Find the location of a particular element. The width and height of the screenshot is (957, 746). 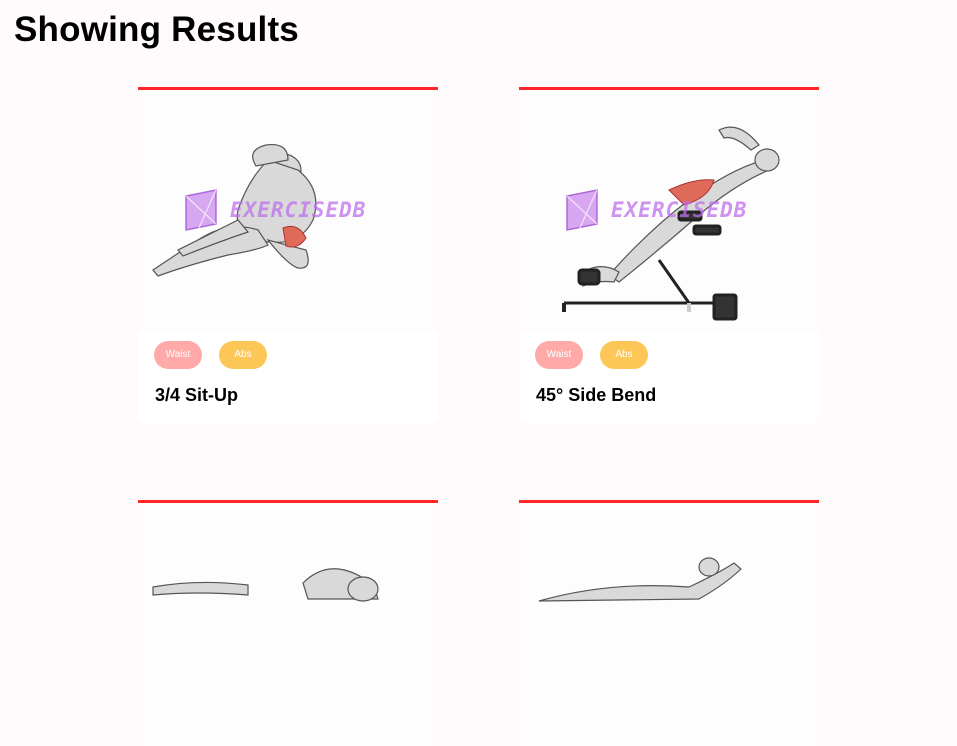

crunch-illustration-icon is located at coordinates (265, 585).